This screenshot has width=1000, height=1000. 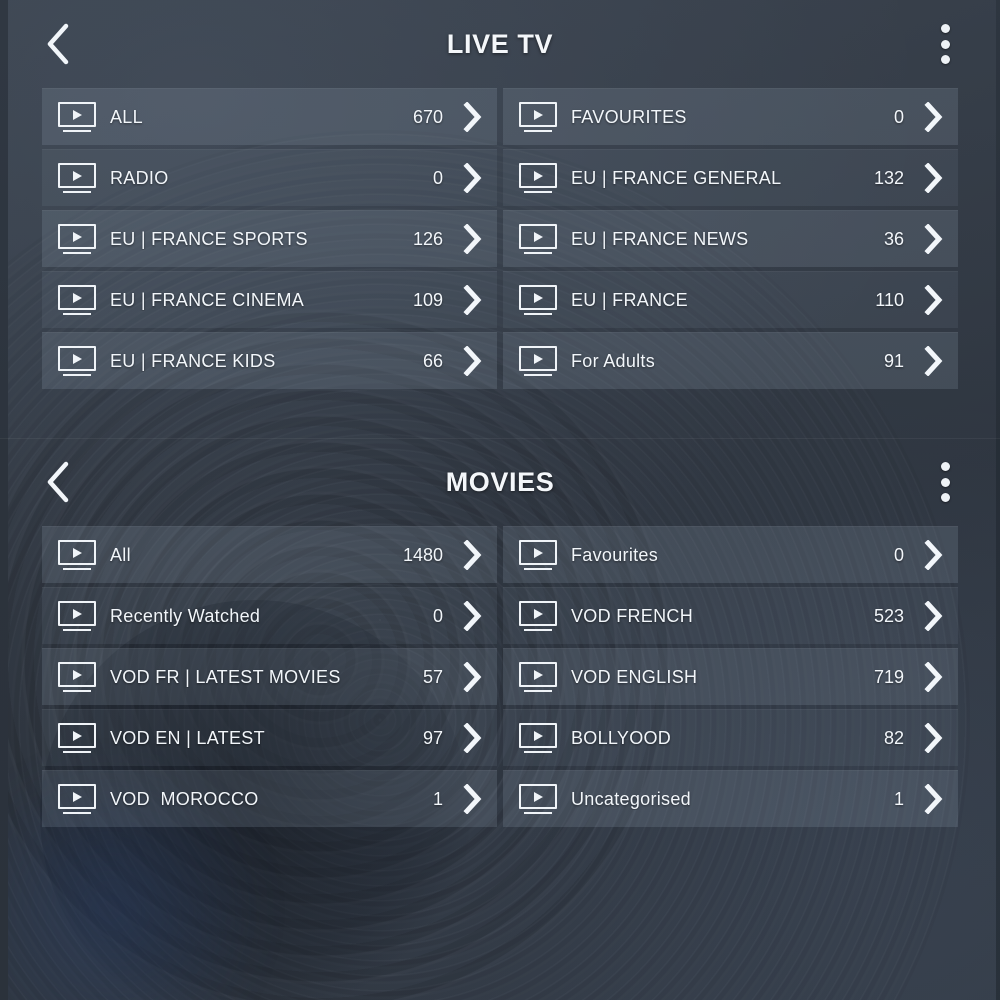 I want to click on category-row: EU | FRANCE SPORTS 126, so click(x=269, y=238).